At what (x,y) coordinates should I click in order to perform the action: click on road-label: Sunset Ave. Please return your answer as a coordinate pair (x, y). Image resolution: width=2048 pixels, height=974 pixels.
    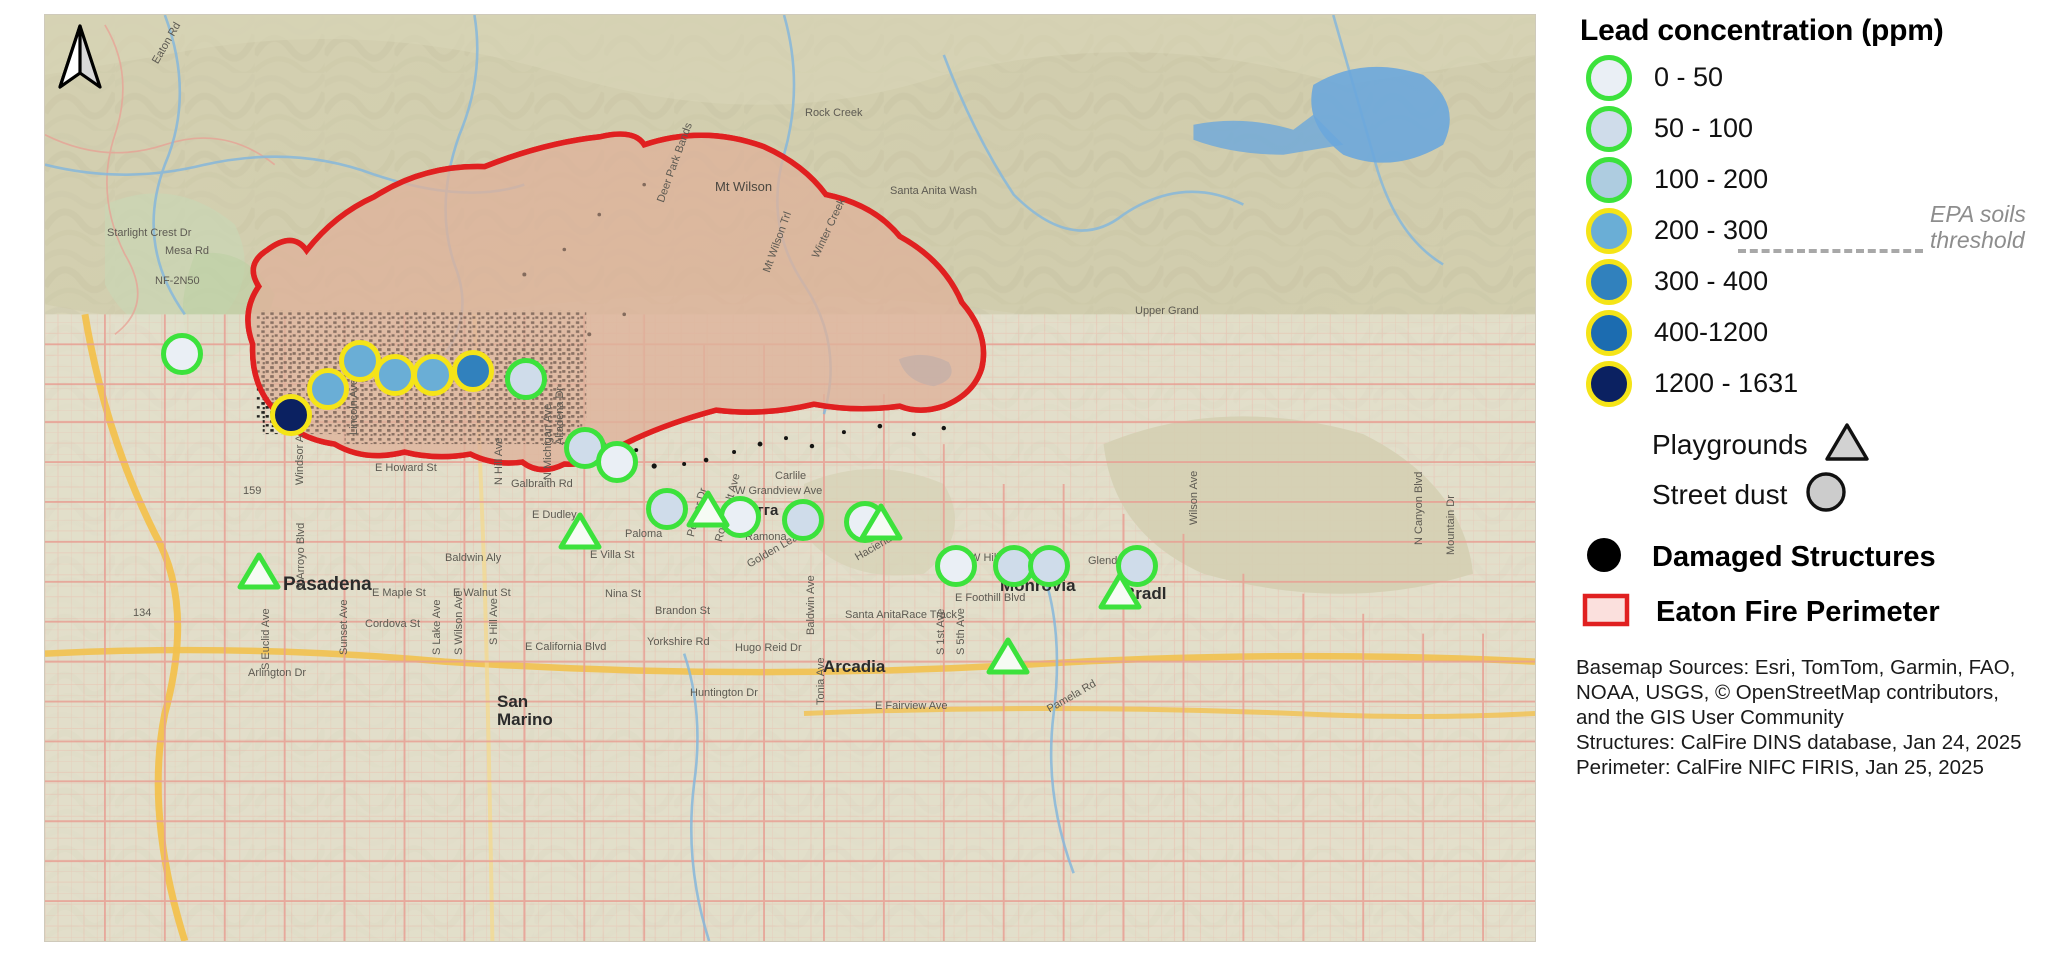
    Looking at the image, I should click on (344, 627).